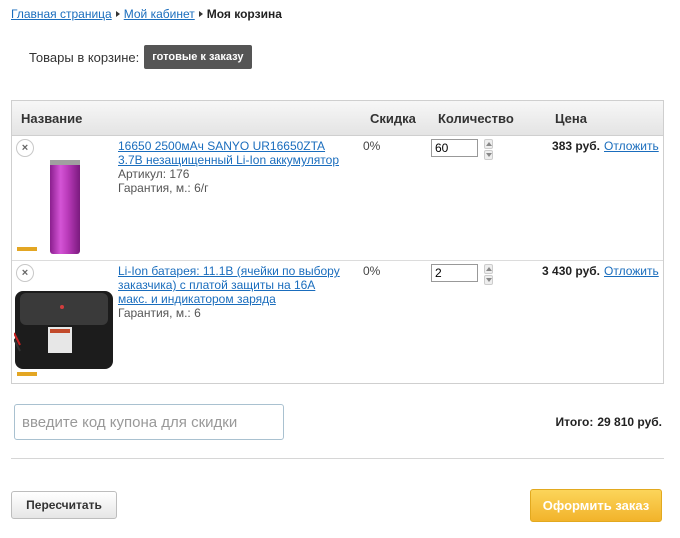 The height and width of the screenshot is (538, 680). Describe the element at coordinates (596, 505) in the screenshot. I see `checkout-button: Оформить заказ` at that location.